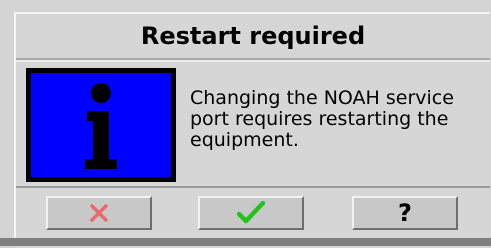  I want to click on cancel-button, so click(99, 213).